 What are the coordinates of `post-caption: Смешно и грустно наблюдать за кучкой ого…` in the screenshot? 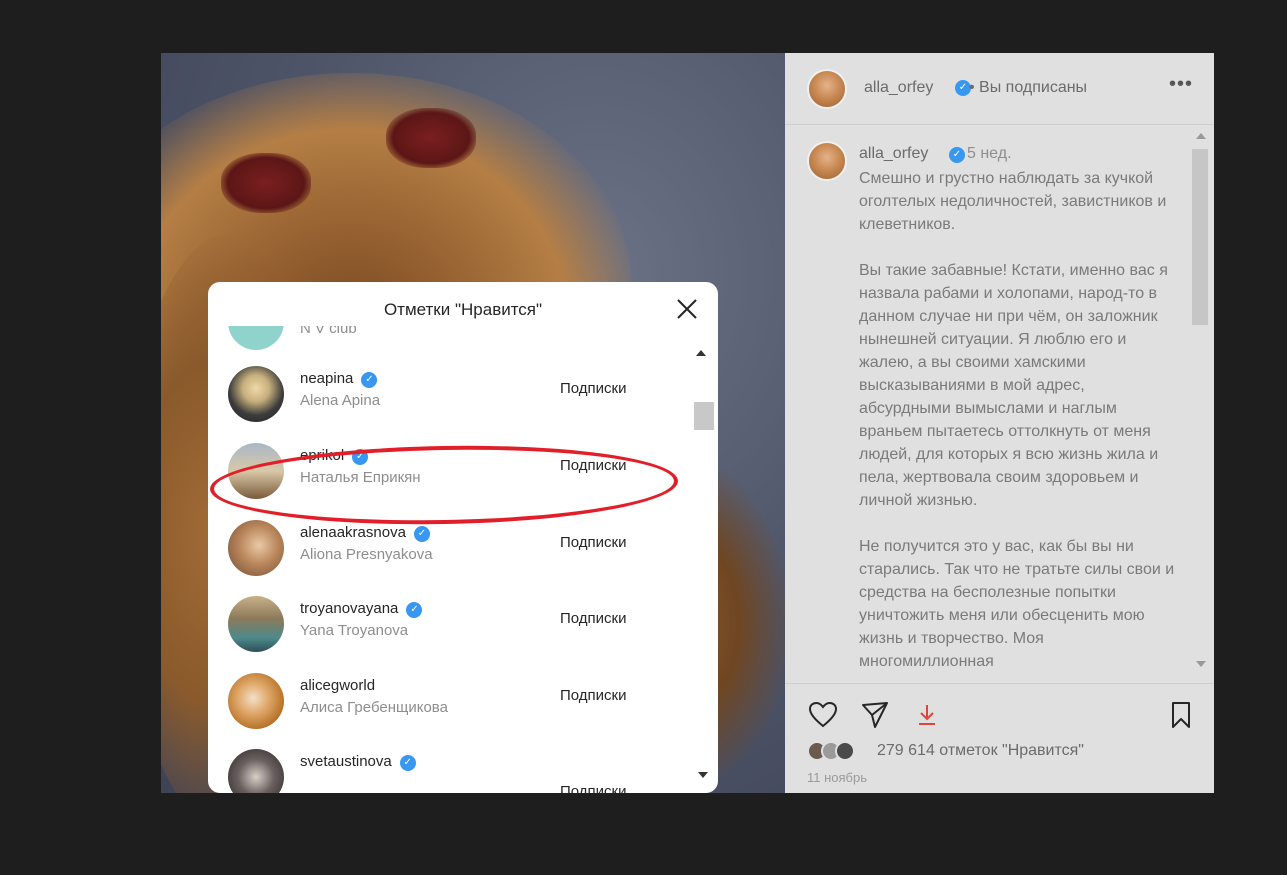 It's located at (1017, 420).